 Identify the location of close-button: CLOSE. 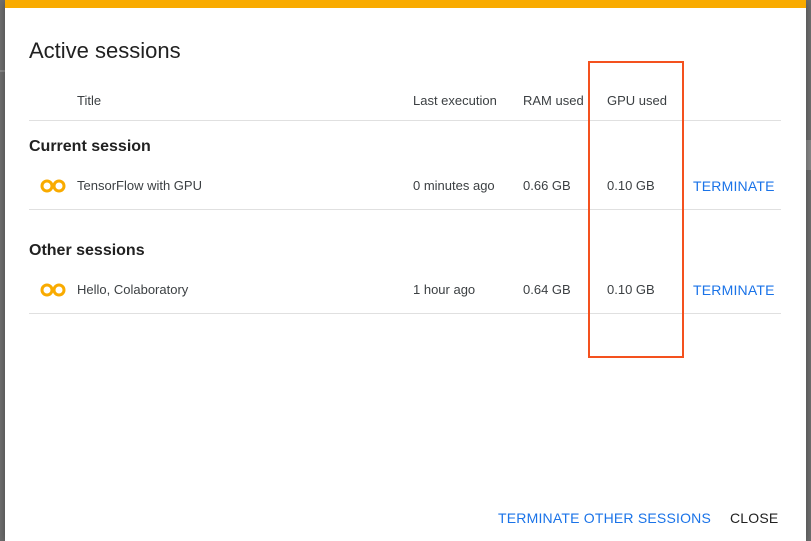
(754, 518).